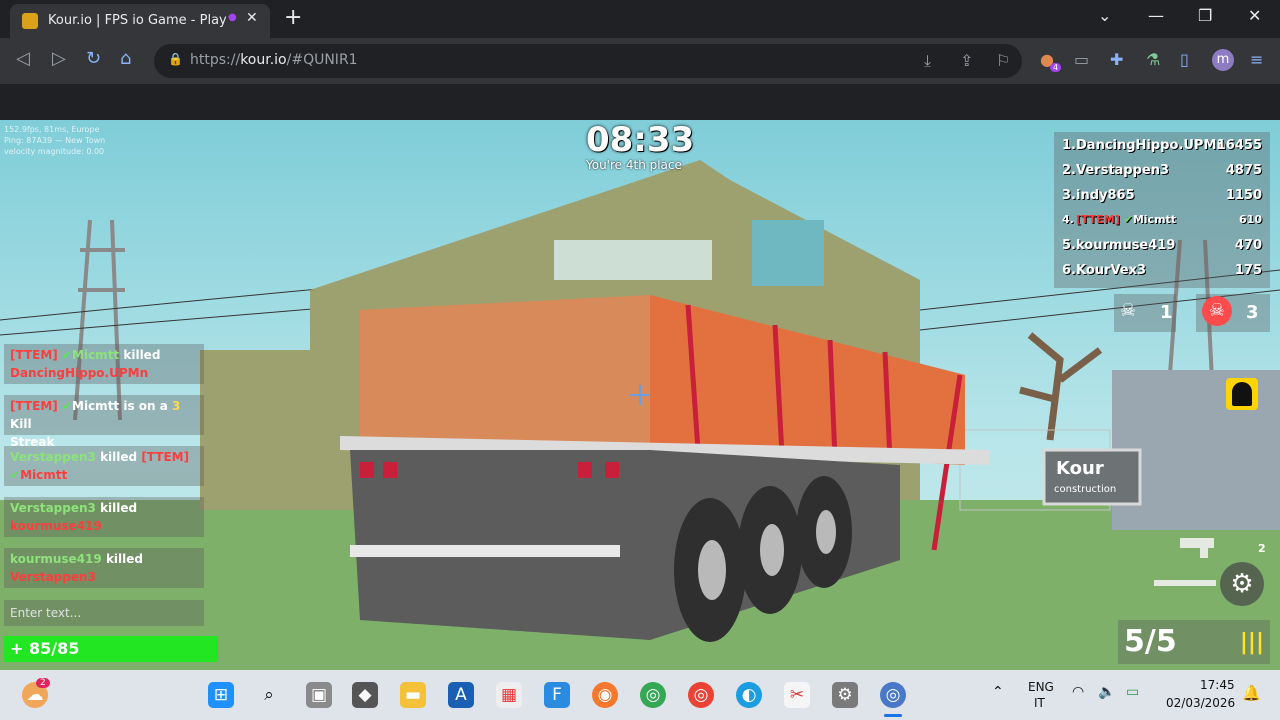 Image resolution: width=1280 pixels, height=720 pixels. Describe the element at coordinates (1039, 703) in the screenshot. I see `keyboard-layout: IT` at that location.